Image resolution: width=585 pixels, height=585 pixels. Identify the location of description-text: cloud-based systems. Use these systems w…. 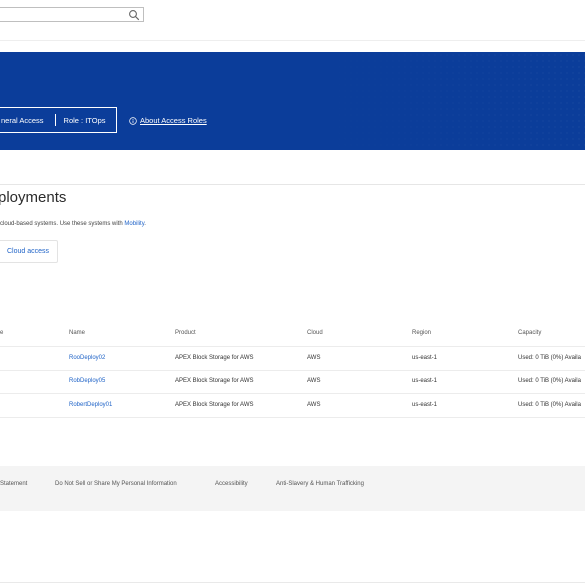
(62, 224).